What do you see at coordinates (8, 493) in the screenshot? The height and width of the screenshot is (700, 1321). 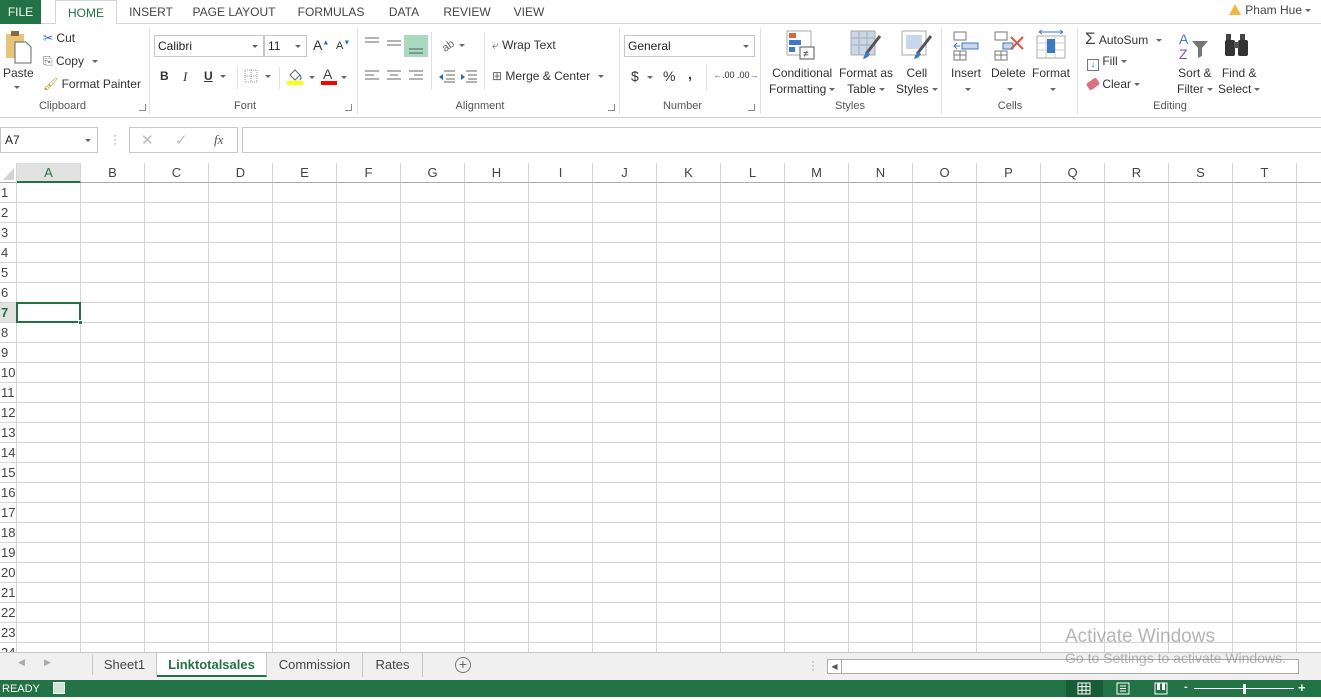 I see `row-header-16: 16` at bounding box center [8, 493].